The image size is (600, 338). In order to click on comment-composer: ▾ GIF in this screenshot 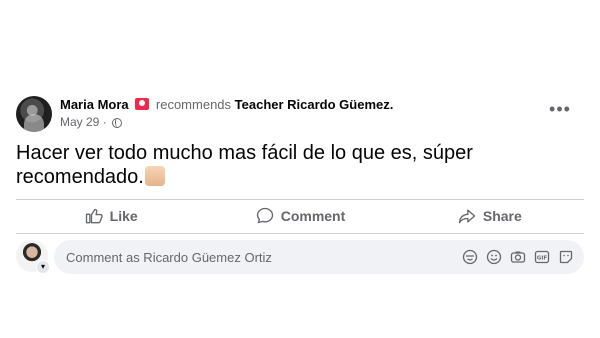, I will do `click(300, 257)`.